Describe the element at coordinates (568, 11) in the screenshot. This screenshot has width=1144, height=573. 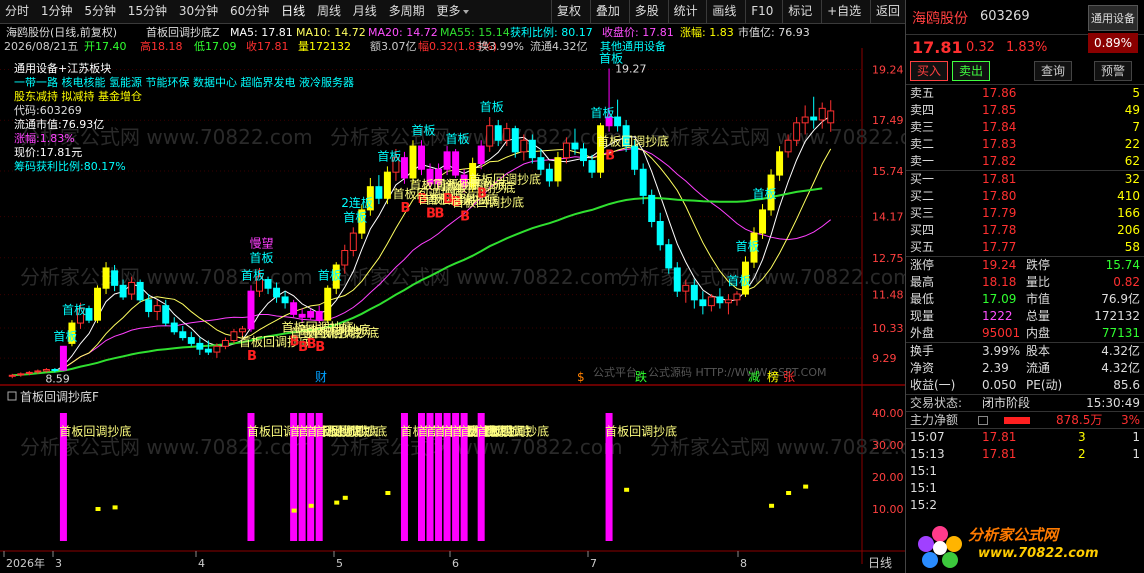
I see `adjust-button: 复权` at that location.